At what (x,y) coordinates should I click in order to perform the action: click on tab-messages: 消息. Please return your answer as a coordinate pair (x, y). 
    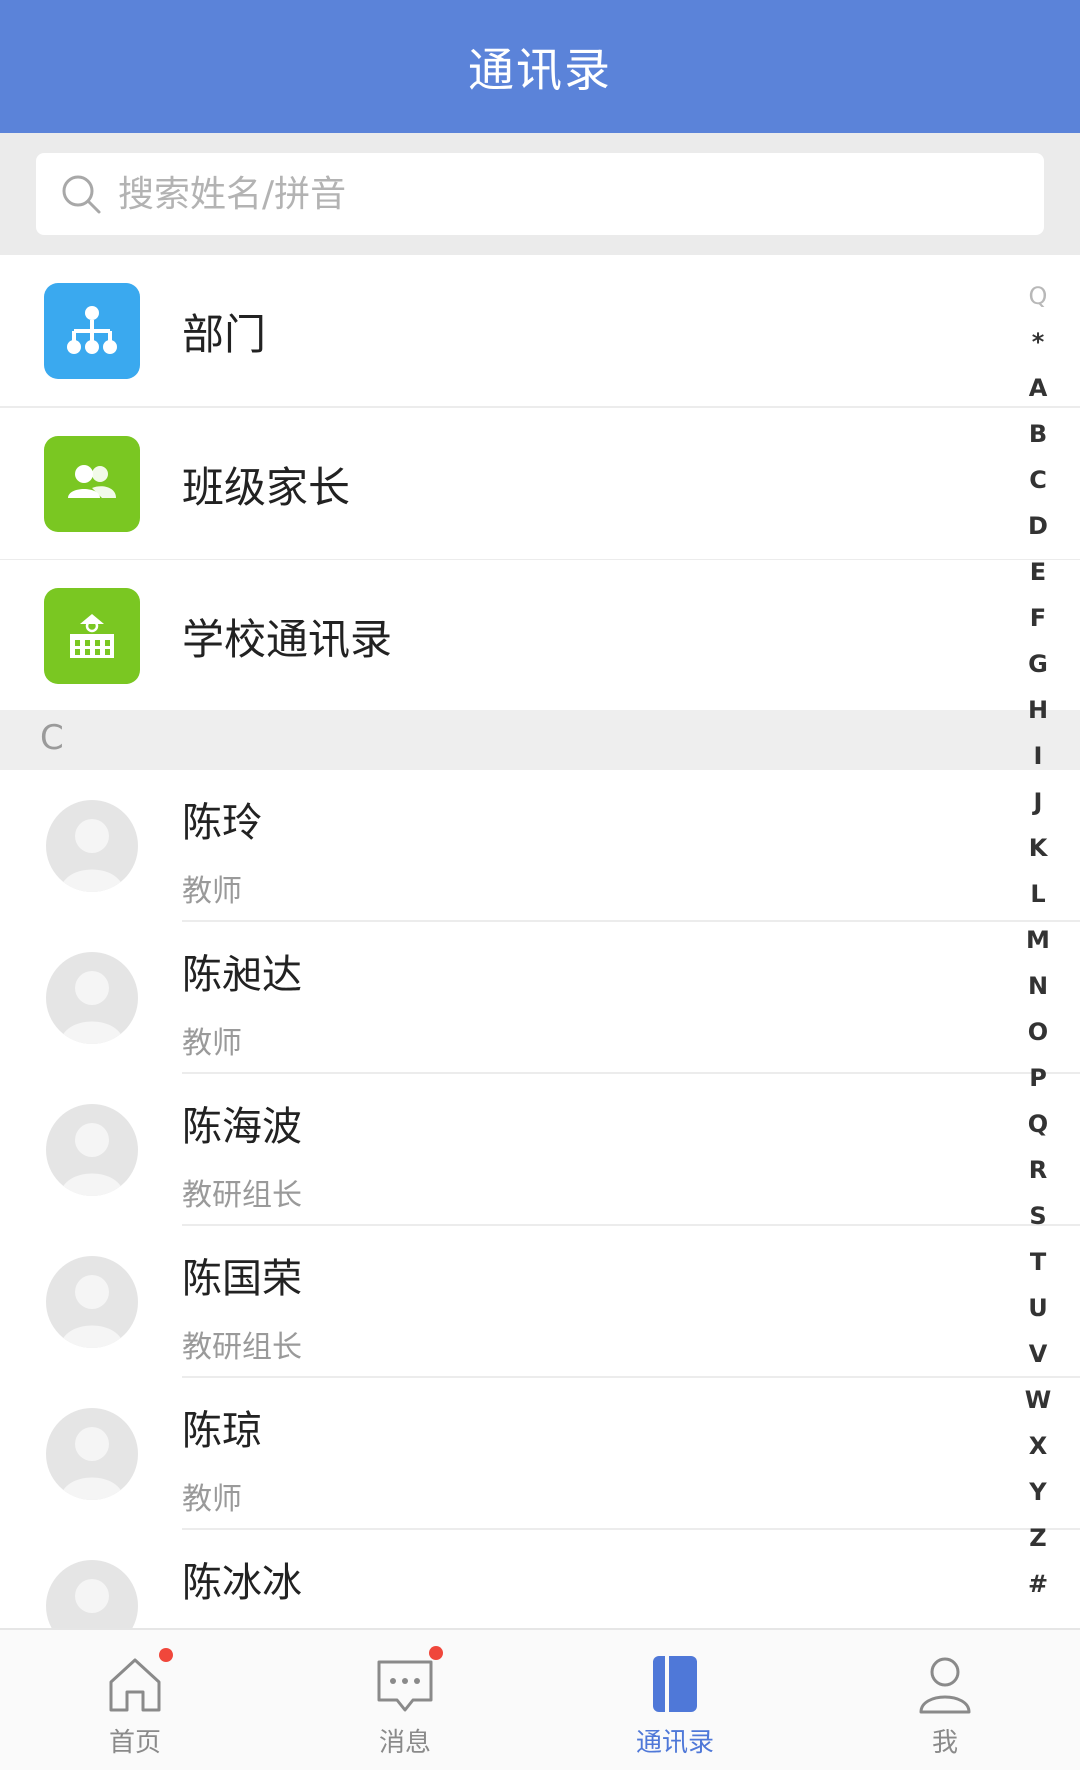
    Looking at the image, I should click on (405, 1700).